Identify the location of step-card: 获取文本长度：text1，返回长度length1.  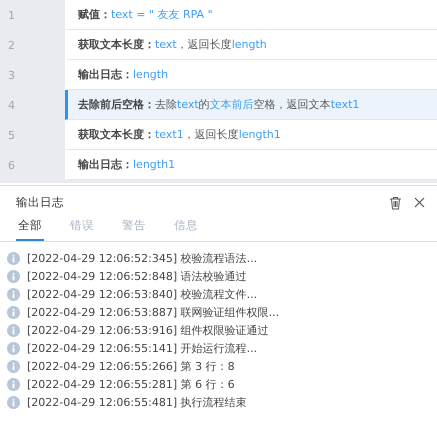
(251, 135).